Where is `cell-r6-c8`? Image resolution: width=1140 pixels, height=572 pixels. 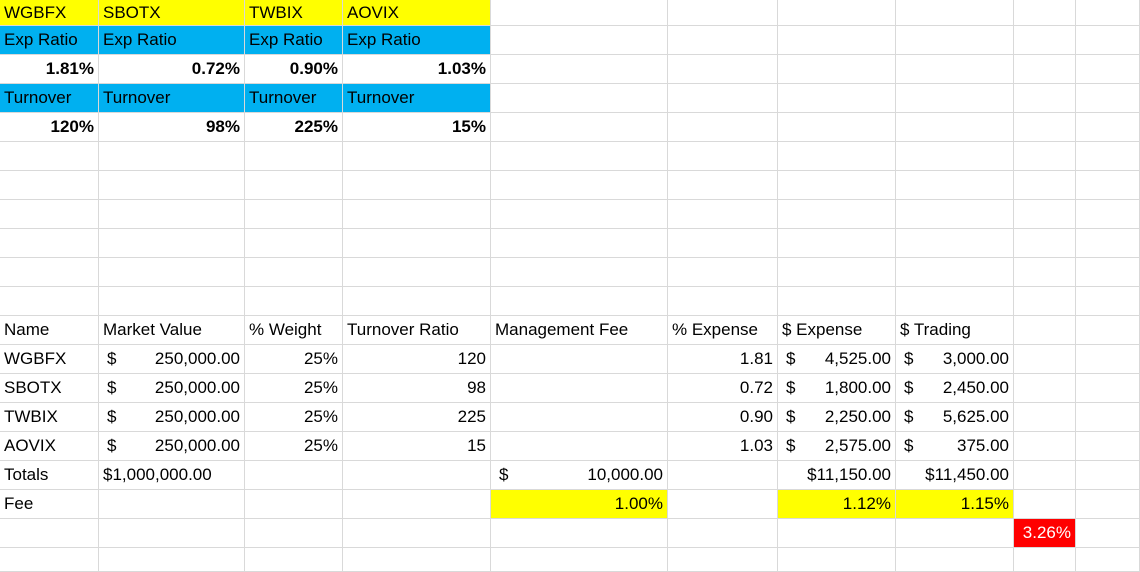
cell-r6-c8 is located at coordinates (1045, 185).